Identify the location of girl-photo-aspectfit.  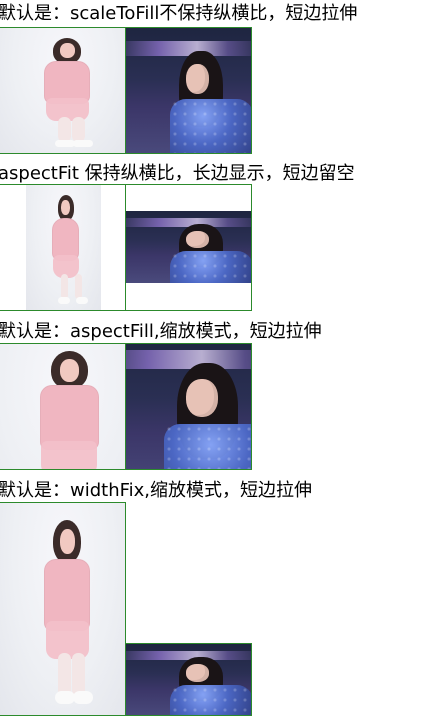
(63, 247).